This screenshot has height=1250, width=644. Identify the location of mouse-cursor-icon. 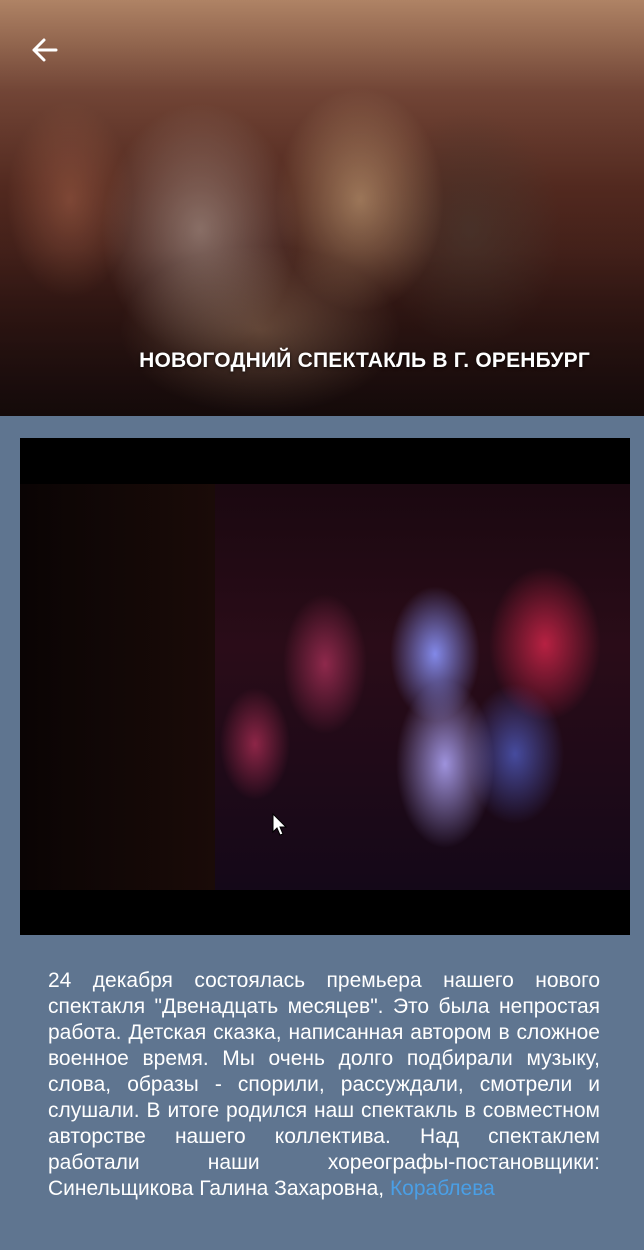
(280, 824).